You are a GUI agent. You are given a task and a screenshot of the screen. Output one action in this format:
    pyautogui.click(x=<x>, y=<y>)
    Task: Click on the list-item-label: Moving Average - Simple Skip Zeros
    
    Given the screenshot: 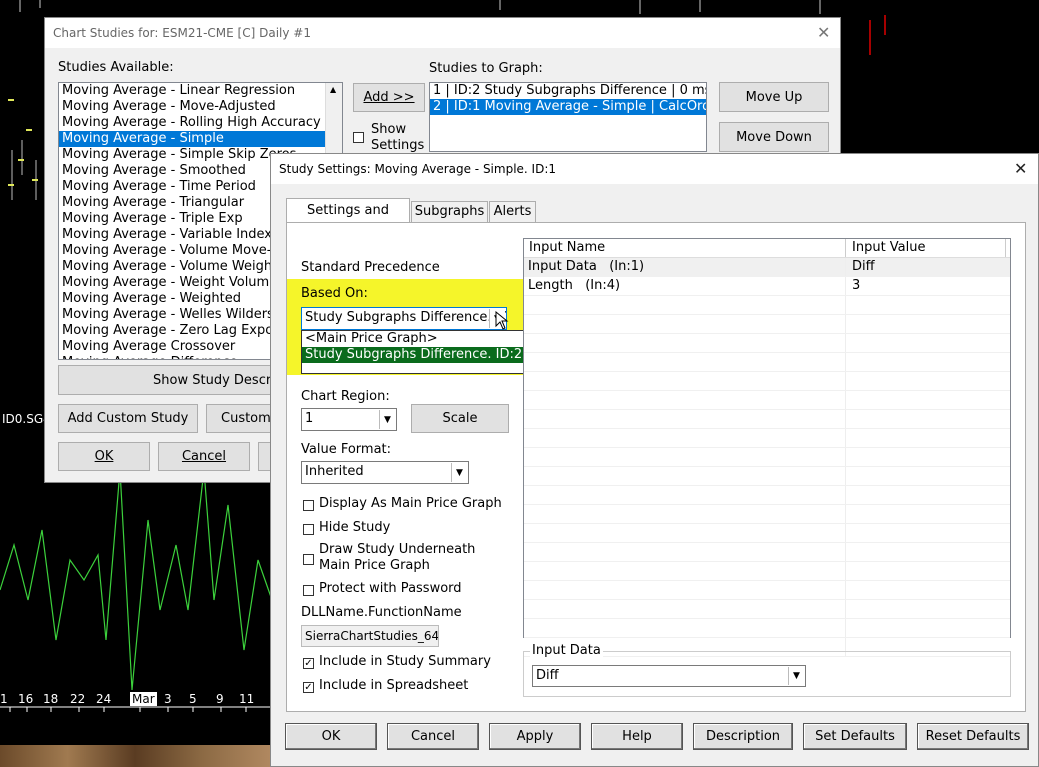 What is the action you would take?
    pyautogui.click(x=179, y=154)
    